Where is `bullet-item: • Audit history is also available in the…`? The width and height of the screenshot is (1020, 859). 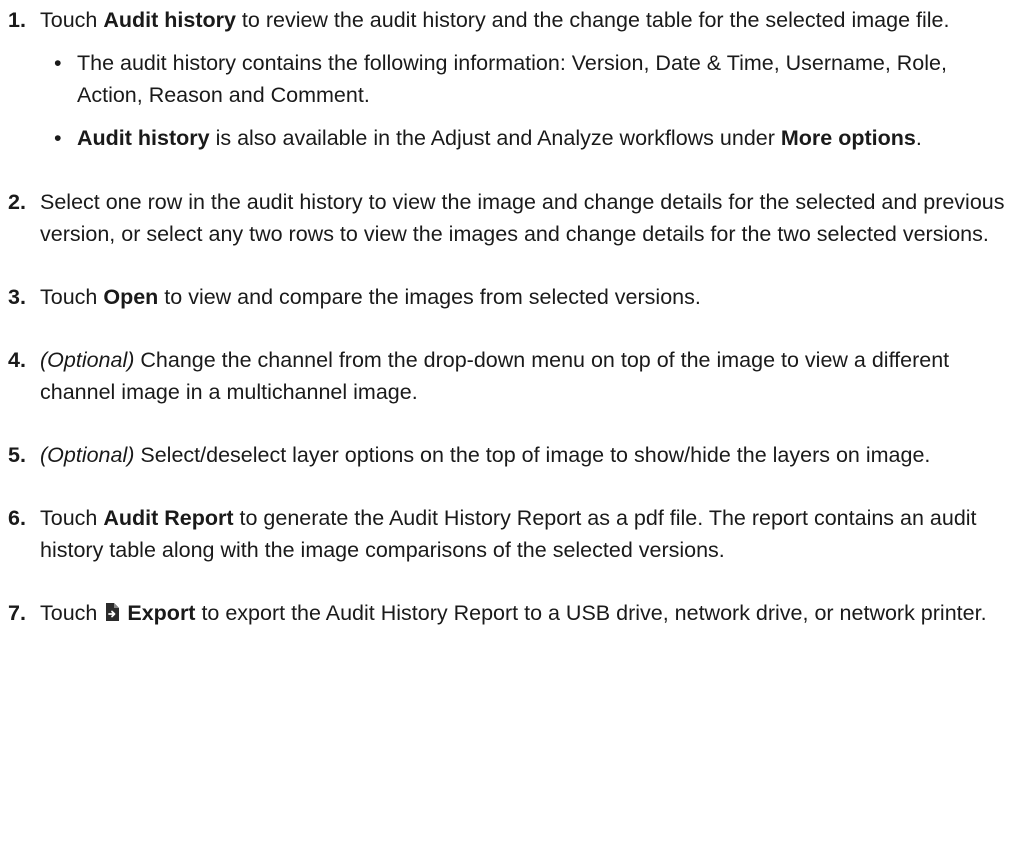
bullet-item: • Audit history is also available in the… is located at coordinates (528, 138).